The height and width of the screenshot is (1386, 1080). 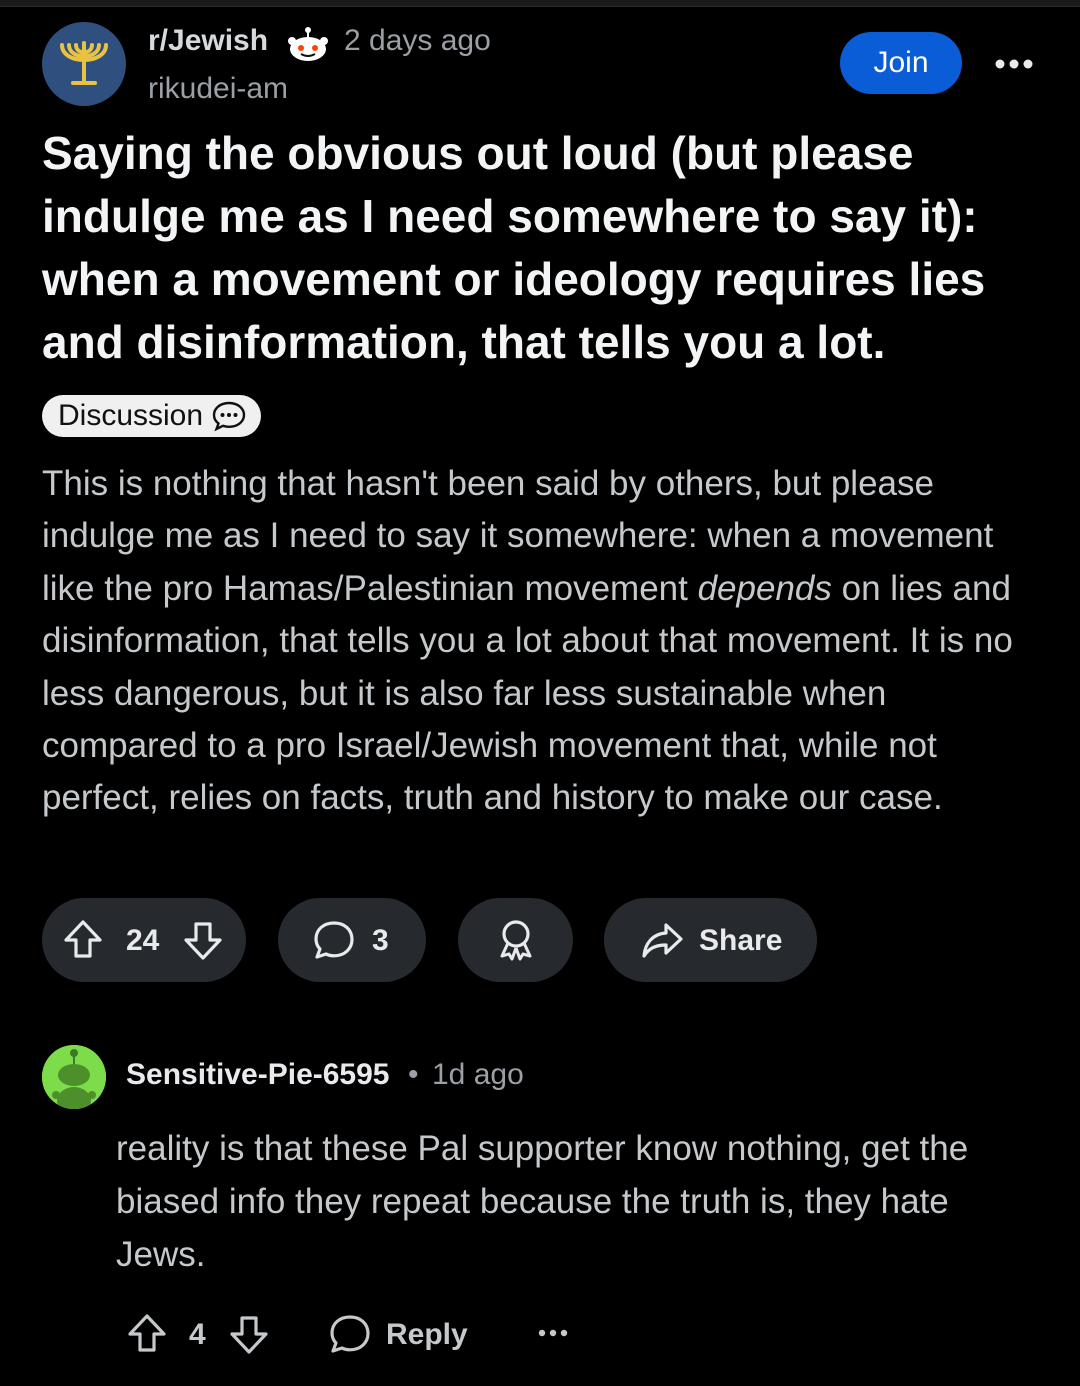 I want to click on post-vote-count: 24, so click(x=143, y=940).